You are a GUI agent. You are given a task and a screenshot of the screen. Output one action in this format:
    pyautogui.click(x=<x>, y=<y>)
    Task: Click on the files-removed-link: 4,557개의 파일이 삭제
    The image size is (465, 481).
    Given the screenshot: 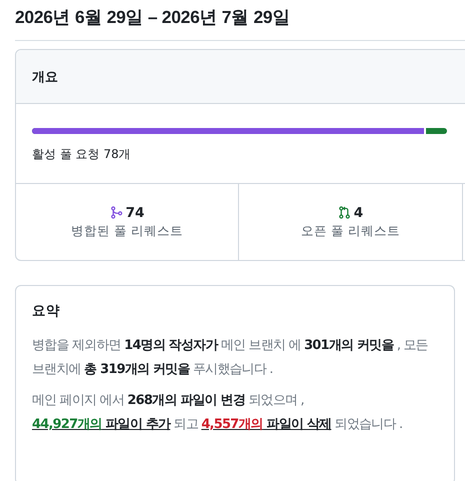 What is the action you would take?
    pyautogui.click(x=266, y=424)
    